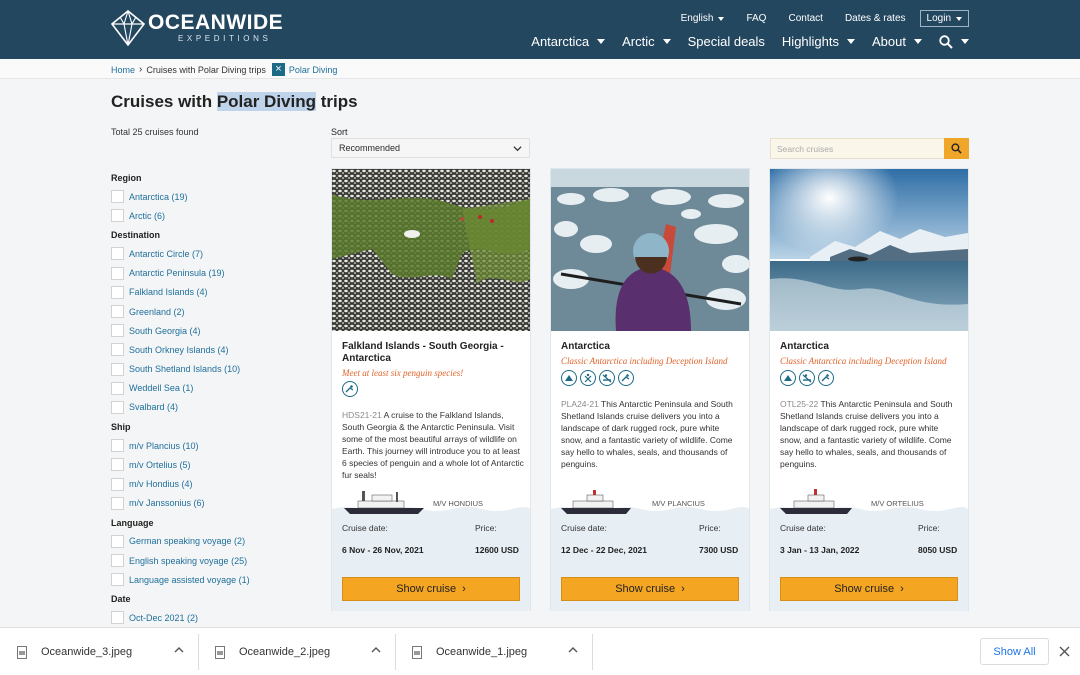 The width and height of the screenshot is (1080, 675). What do you see at coordinates (211, 503) in the screenshot?
I see `filter-option: m/v Janssonius (6)` at bounding box center [211, 503].